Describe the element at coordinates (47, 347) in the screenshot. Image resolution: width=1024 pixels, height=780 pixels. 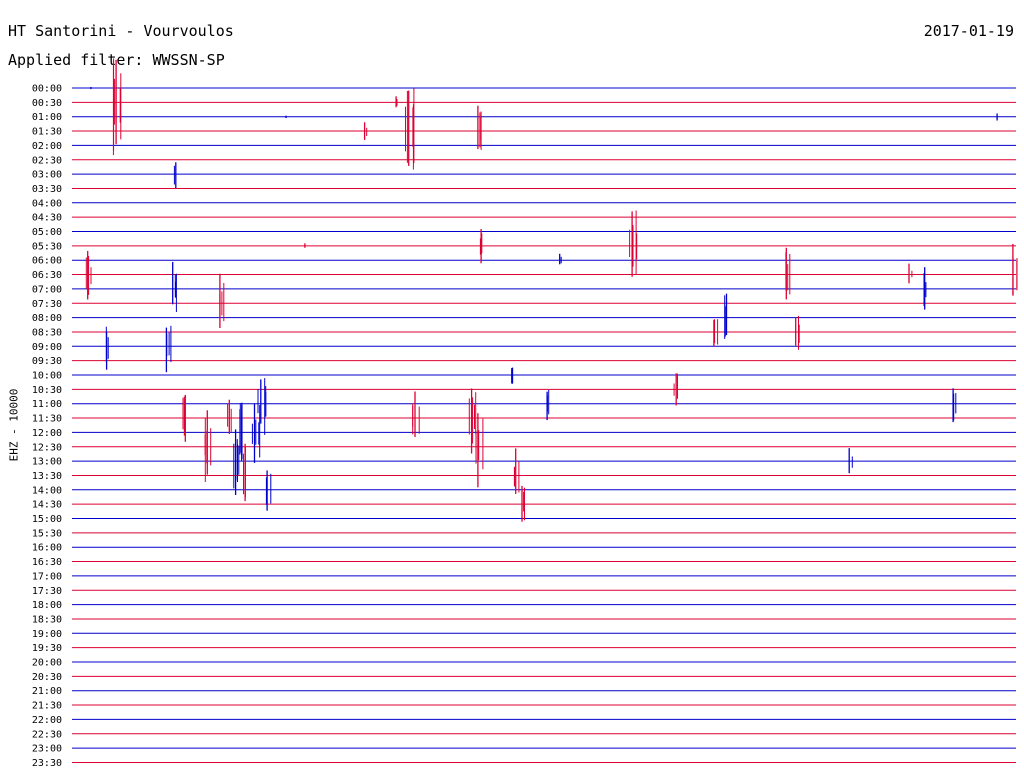
I see `row-time-label: 09:00` at that location.